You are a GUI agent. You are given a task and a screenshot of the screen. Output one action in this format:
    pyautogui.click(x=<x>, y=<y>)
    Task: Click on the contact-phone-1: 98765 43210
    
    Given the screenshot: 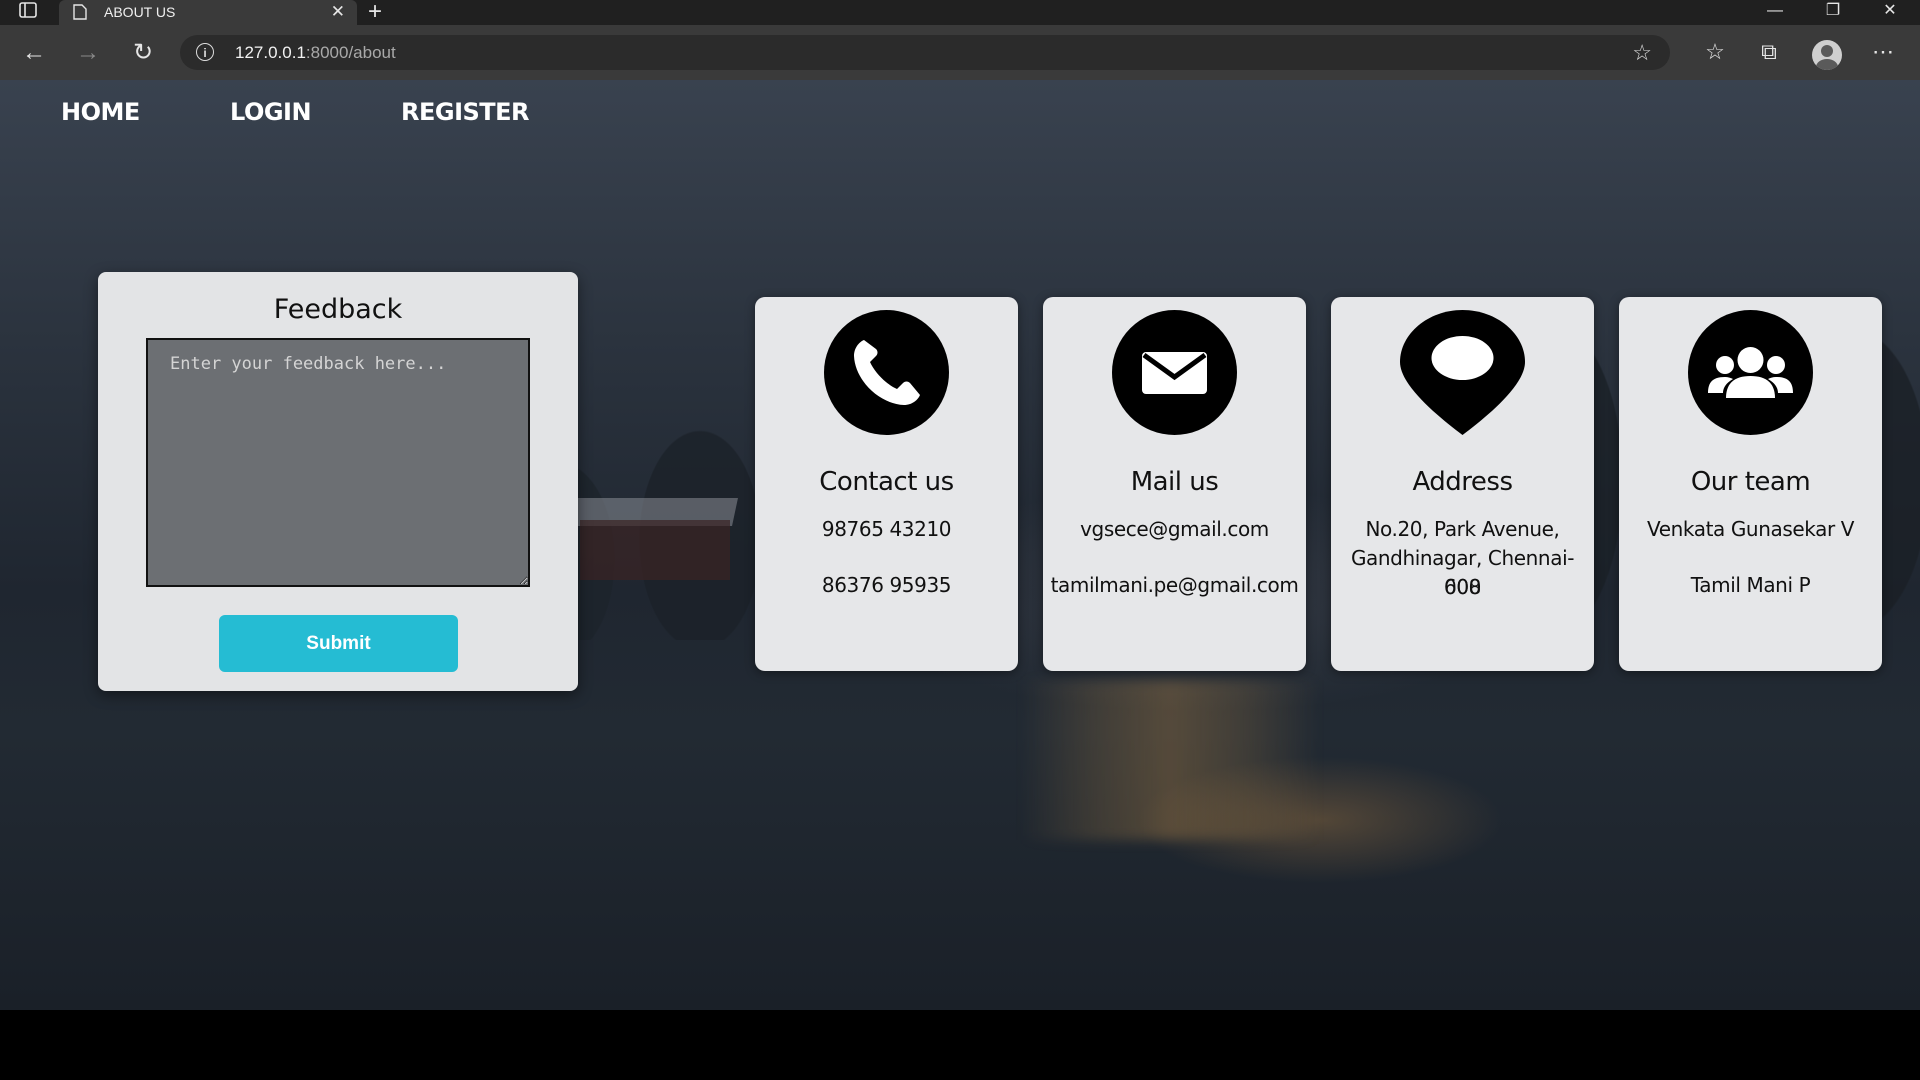 What is the action you would take?
    pyautogui.click(x=886, y=529)
    